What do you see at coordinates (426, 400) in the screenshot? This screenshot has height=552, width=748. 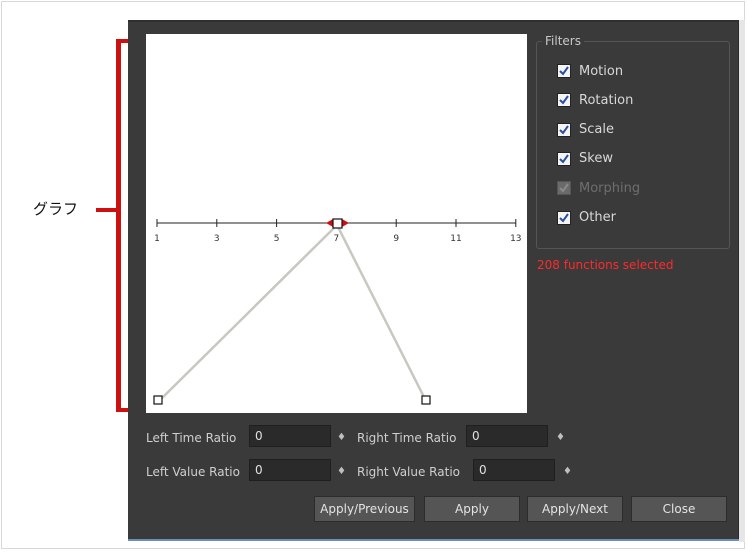 I see `right-curve-handle` at bounding box center [426, 400].